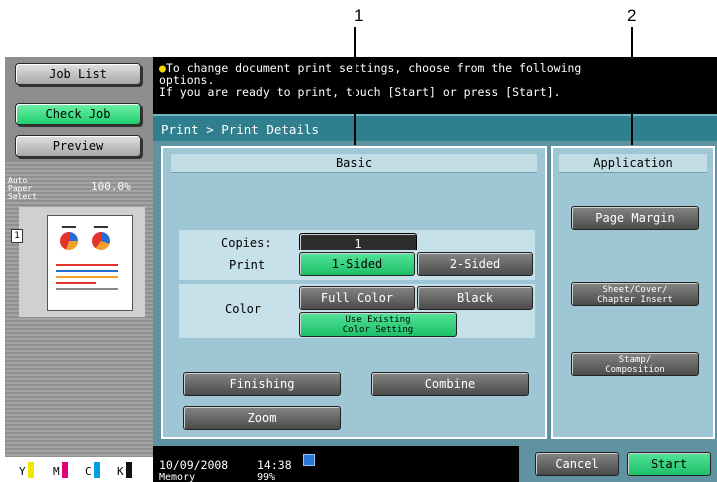  I want to click on status-bar: 10/09/2008 14:38 Memory 99% Cancel Start, so click(435, 464).